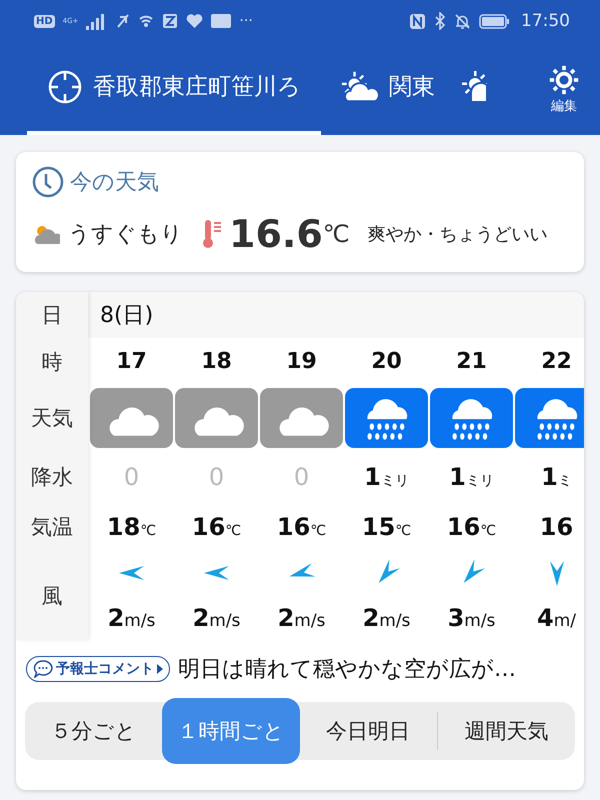  Describe the element at coordinates (131, 361) in the screenshot. I see `hour-label: 17` at that location.